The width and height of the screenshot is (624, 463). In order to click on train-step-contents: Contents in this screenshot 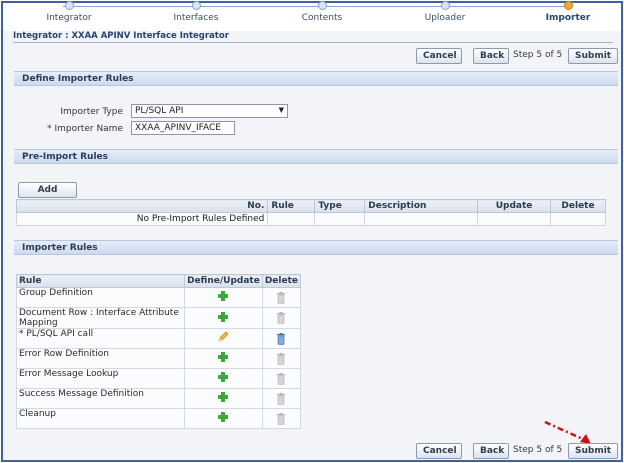, I will do `click(322, 12)`.